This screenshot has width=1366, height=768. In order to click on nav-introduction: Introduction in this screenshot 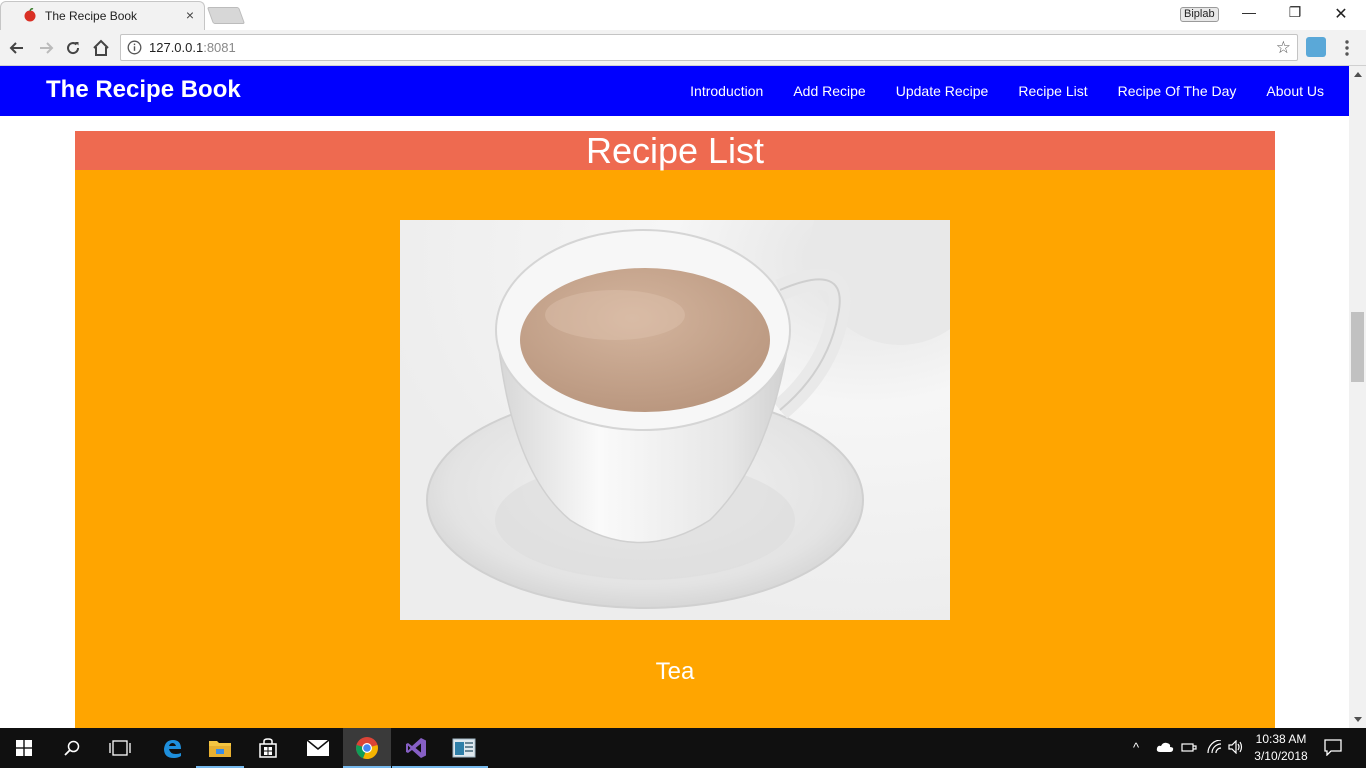, I will do `click(726, 91)`.